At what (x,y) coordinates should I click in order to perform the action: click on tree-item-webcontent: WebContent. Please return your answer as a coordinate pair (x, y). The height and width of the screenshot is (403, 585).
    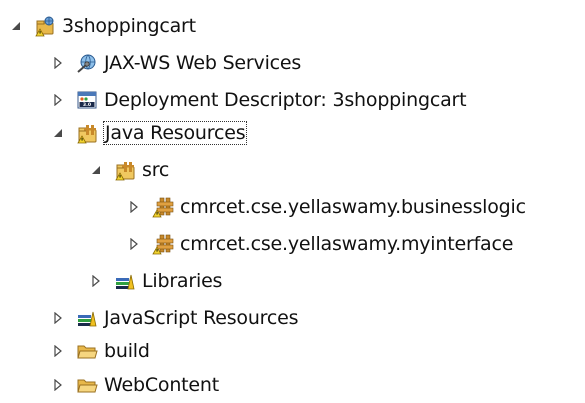
    Looking at the image, I should click on (134, 385).